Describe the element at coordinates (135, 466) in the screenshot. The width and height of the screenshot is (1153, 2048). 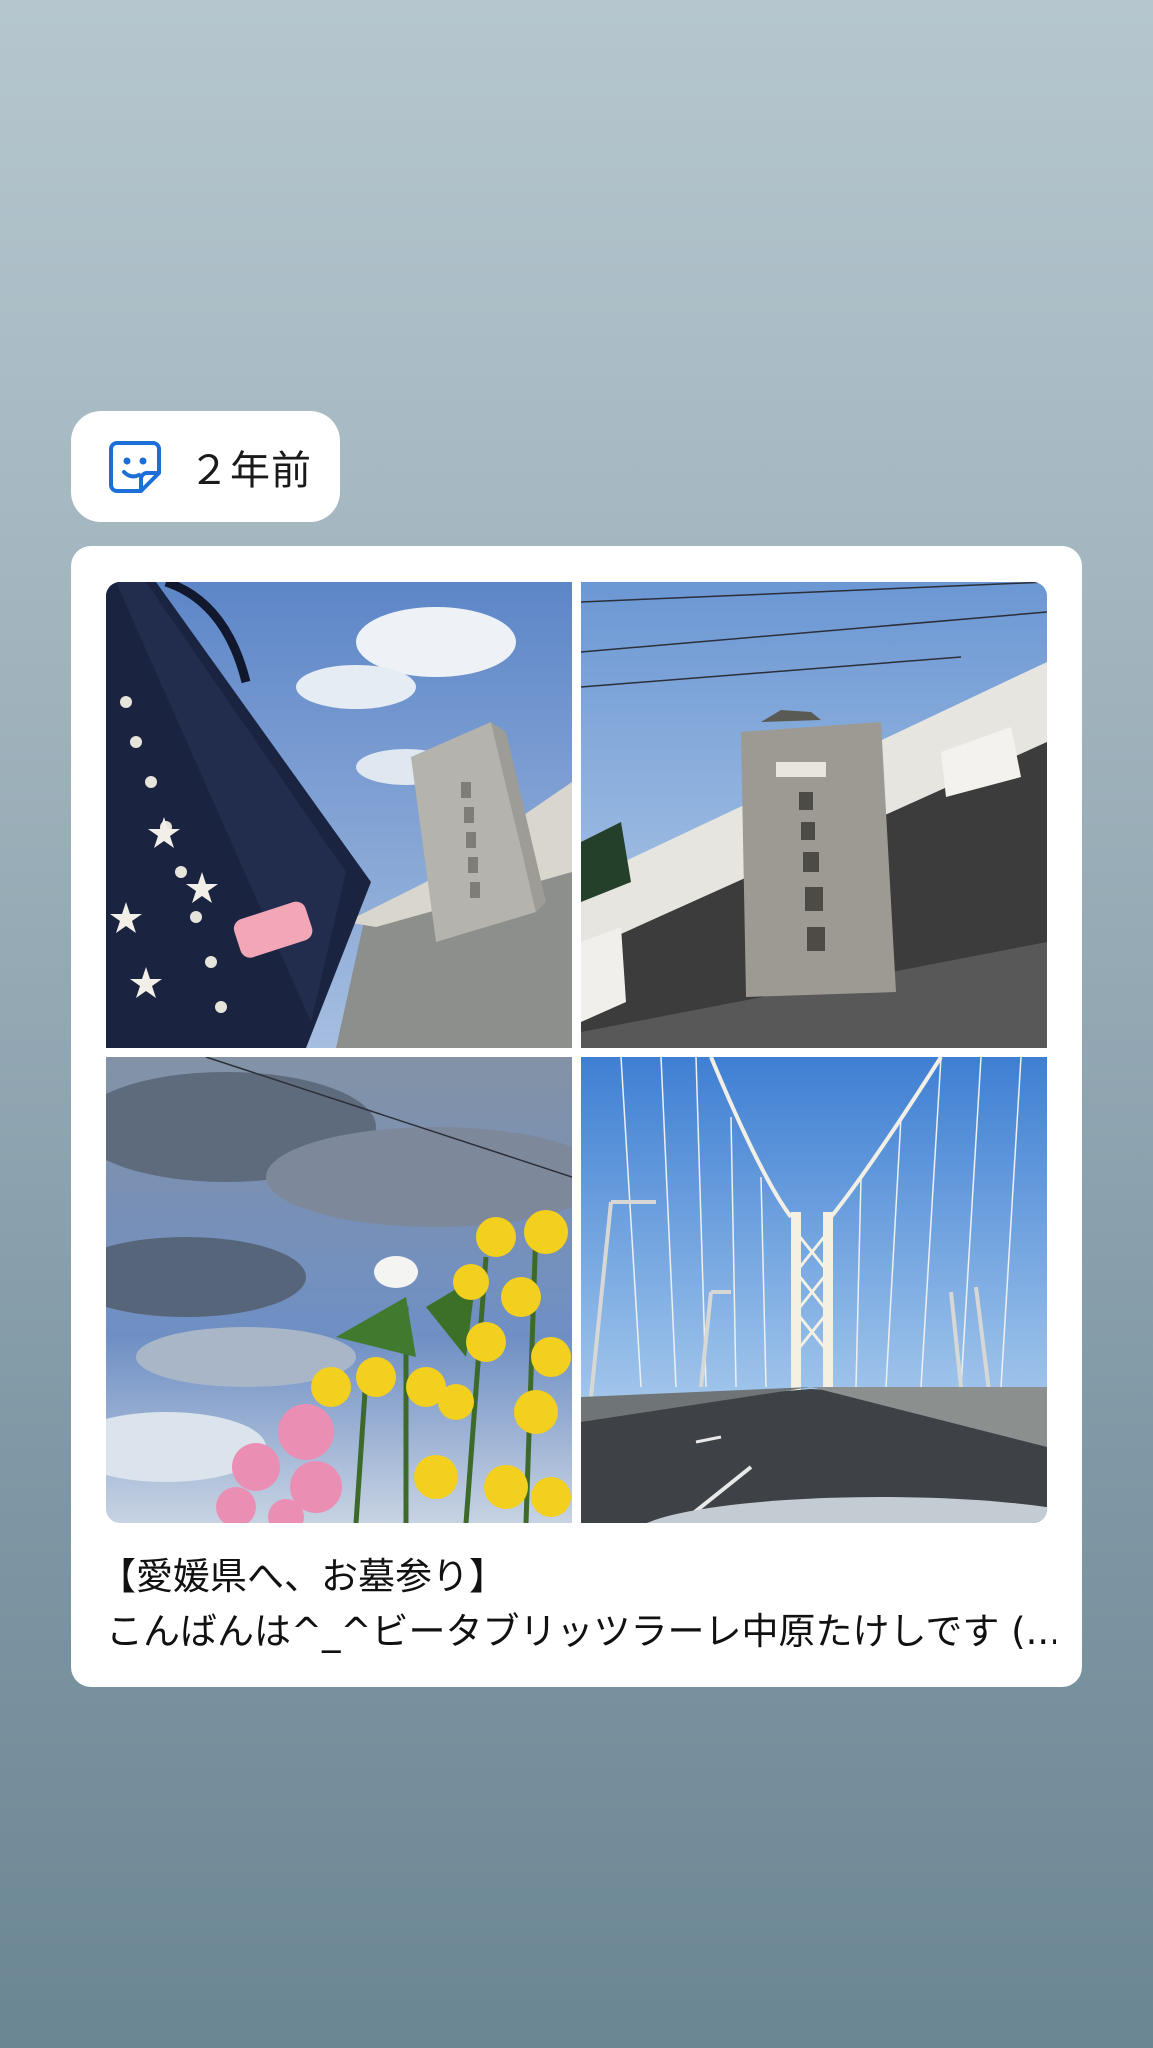
I see `sticker-face-icon` at that location.